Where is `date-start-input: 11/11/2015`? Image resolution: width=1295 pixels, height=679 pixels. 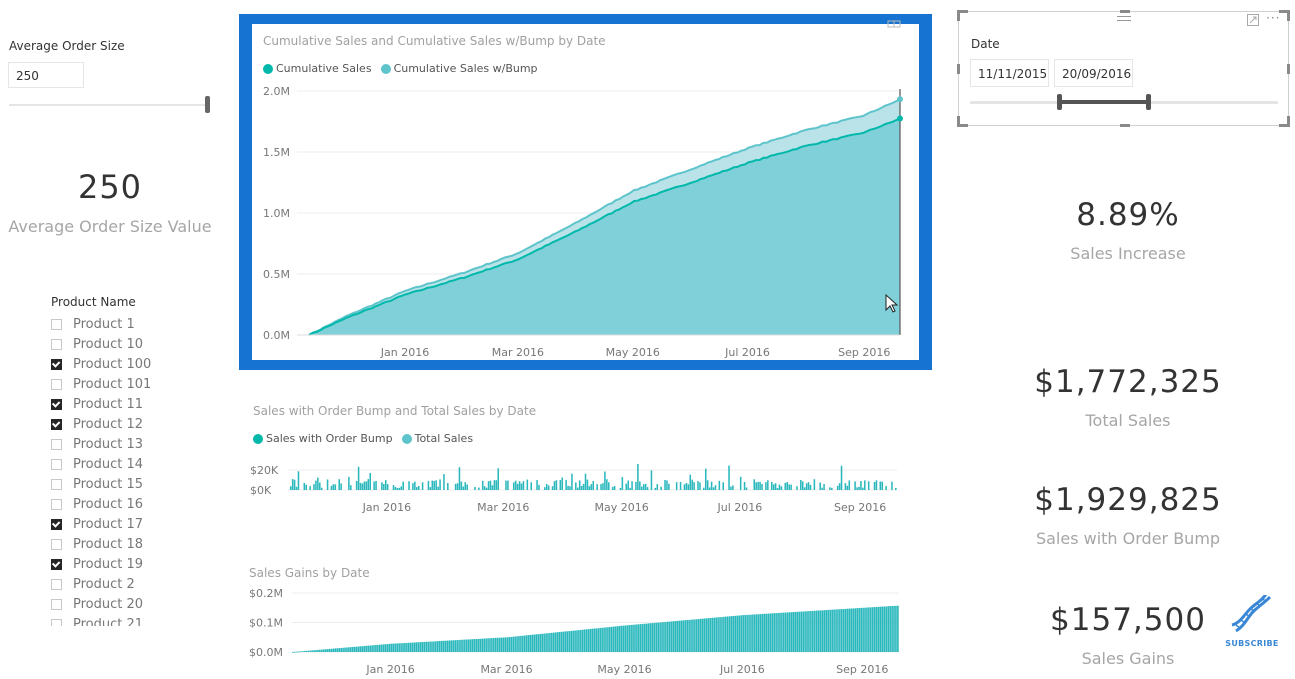 date-start-input: 11/11/2015 is located at coordinates (1009, 73).